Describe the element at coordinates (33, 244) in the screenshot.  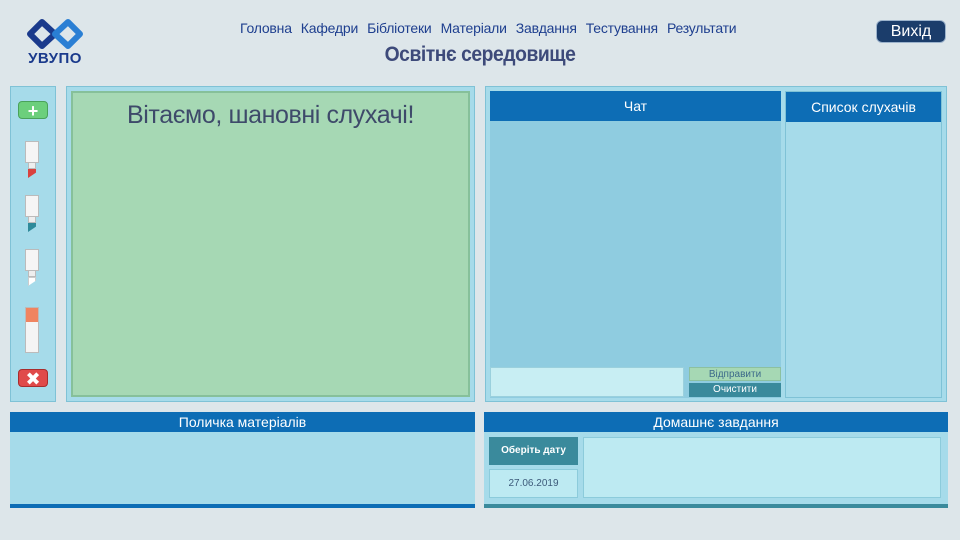
I see `drawing-tools-panel: + ✖` at that location.